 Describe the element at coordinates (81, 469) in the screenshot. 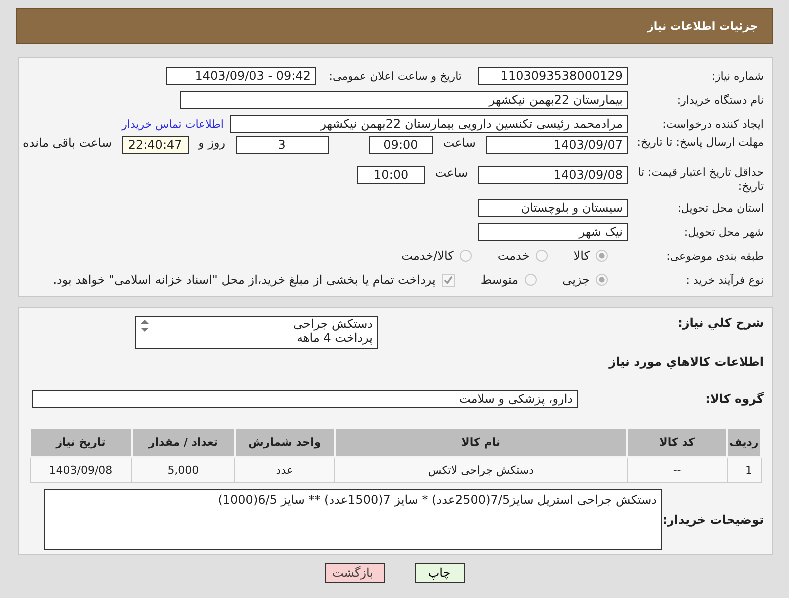

I see `table-cell: 1403/09/08` at that location.